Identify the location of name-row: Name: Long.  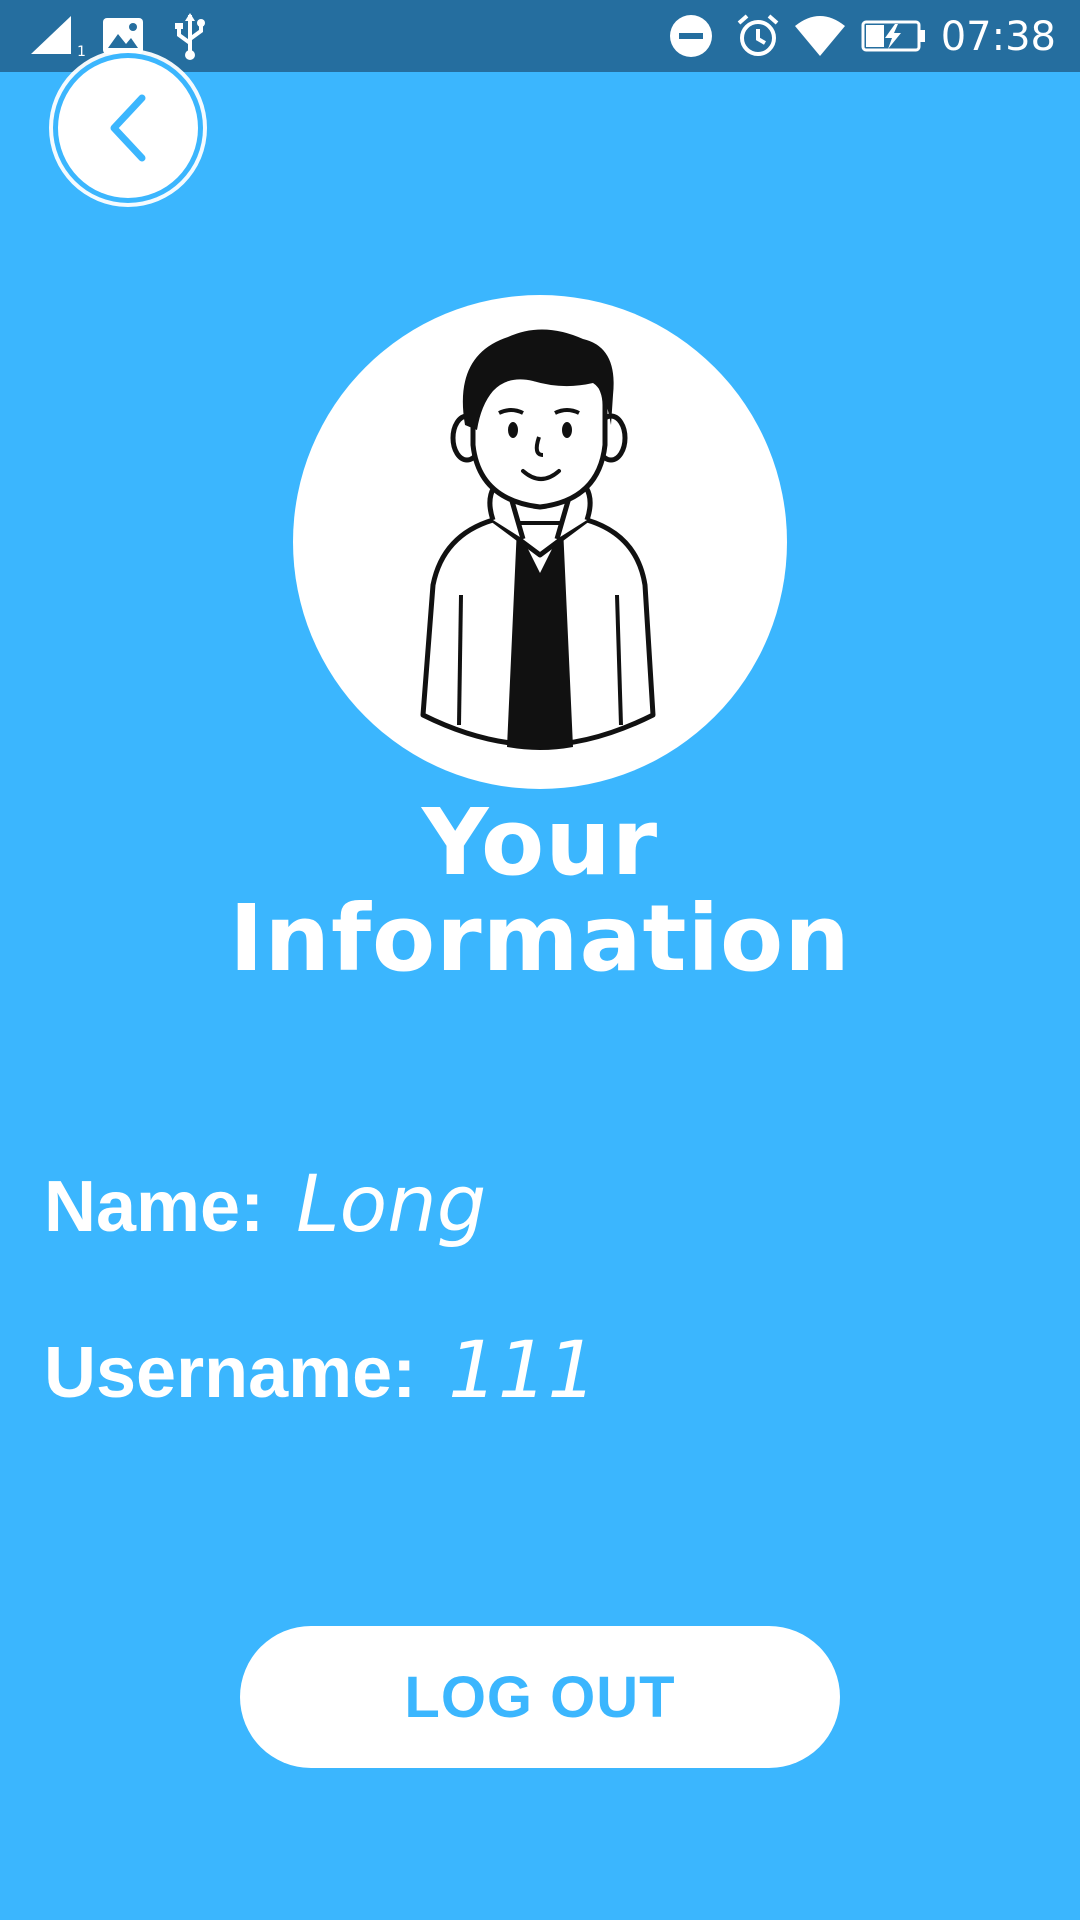
(265, 1205).